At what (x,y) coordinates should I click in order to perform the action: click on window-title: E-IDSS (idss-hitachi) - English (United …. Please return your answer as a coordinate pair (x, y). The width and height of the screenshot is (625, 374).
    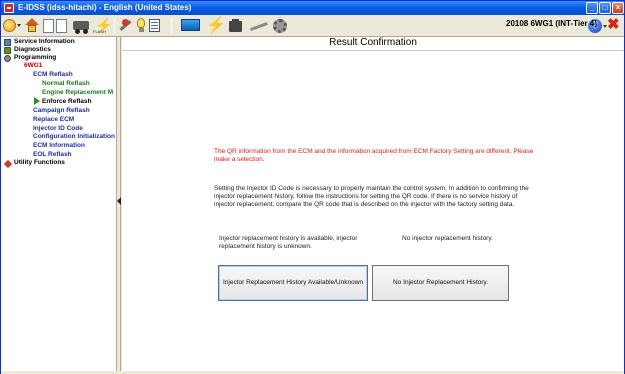
    Looking at the image, I should click on (105, 7).